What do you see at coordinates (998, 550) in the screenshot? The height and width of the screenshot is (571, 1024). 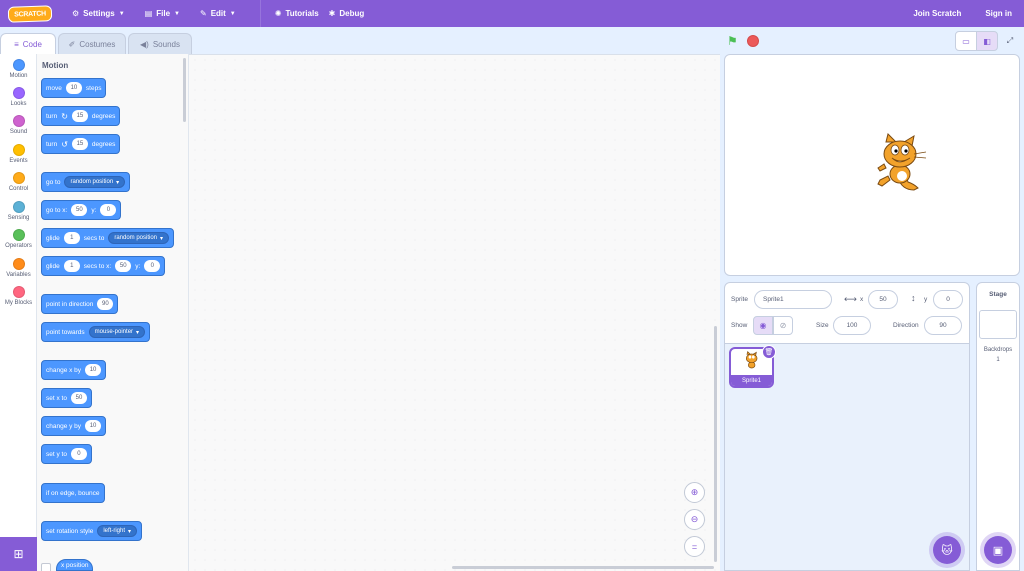 I see `choose-backdrop-button: ▣` at bounding box center [998, 550].